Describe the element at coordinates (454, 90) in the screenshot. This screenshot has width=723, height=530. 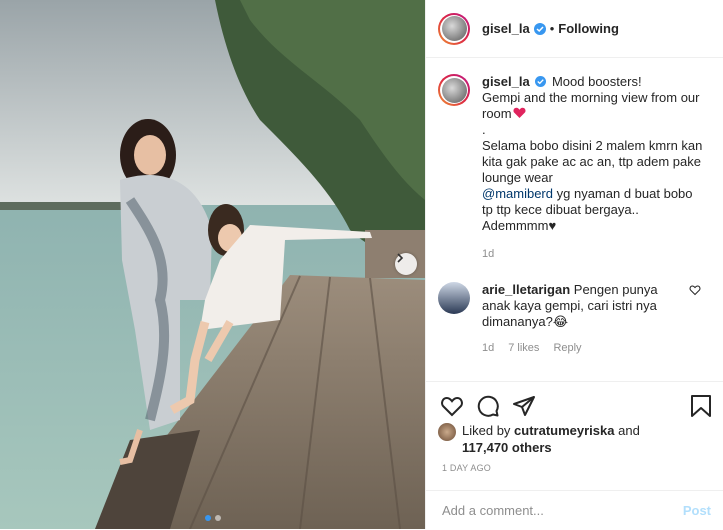
I see `caption-avatar` at that location.